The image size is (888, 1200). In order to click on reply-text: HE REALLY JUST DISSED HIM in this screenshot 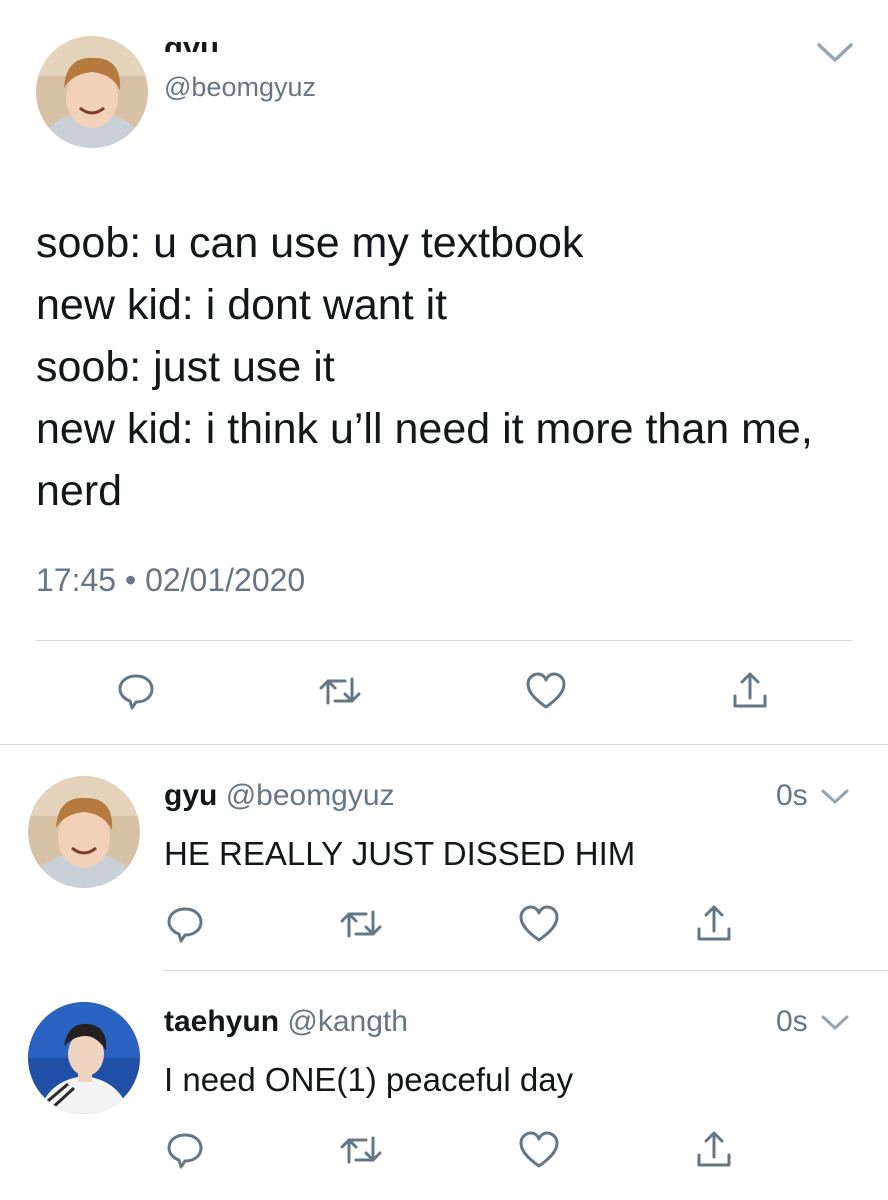, I will do `click(400, 853)`.